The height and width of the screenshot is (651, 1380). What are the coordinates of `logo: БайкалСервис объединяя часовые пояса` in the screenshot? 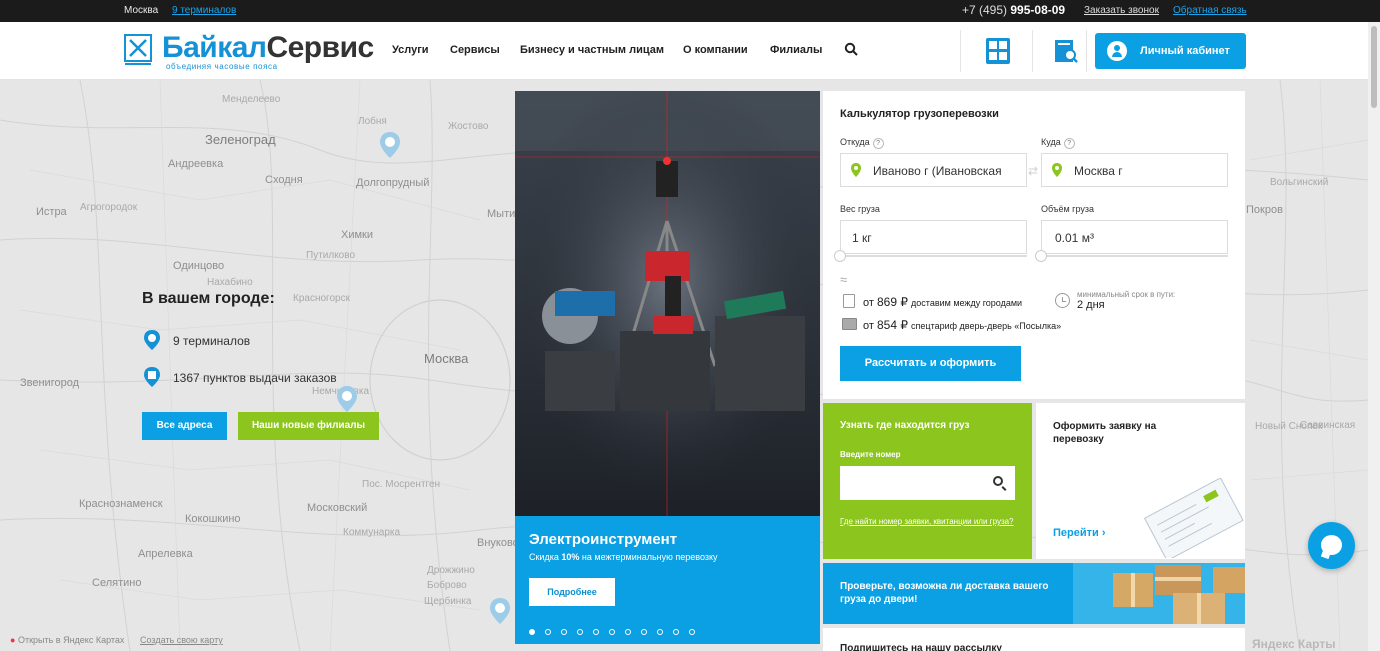 It's located at (250, 52).